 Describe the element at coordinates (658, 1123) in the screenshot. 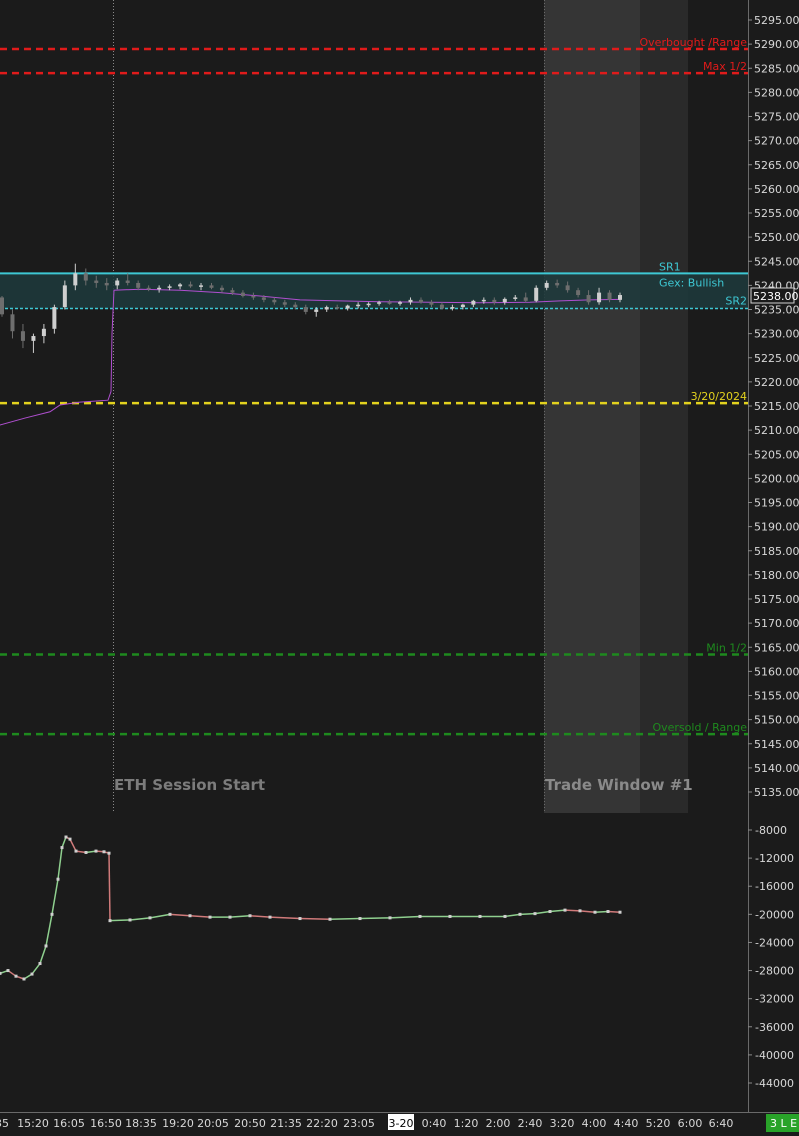

I see `time-tick-label: 5:20` at that location.